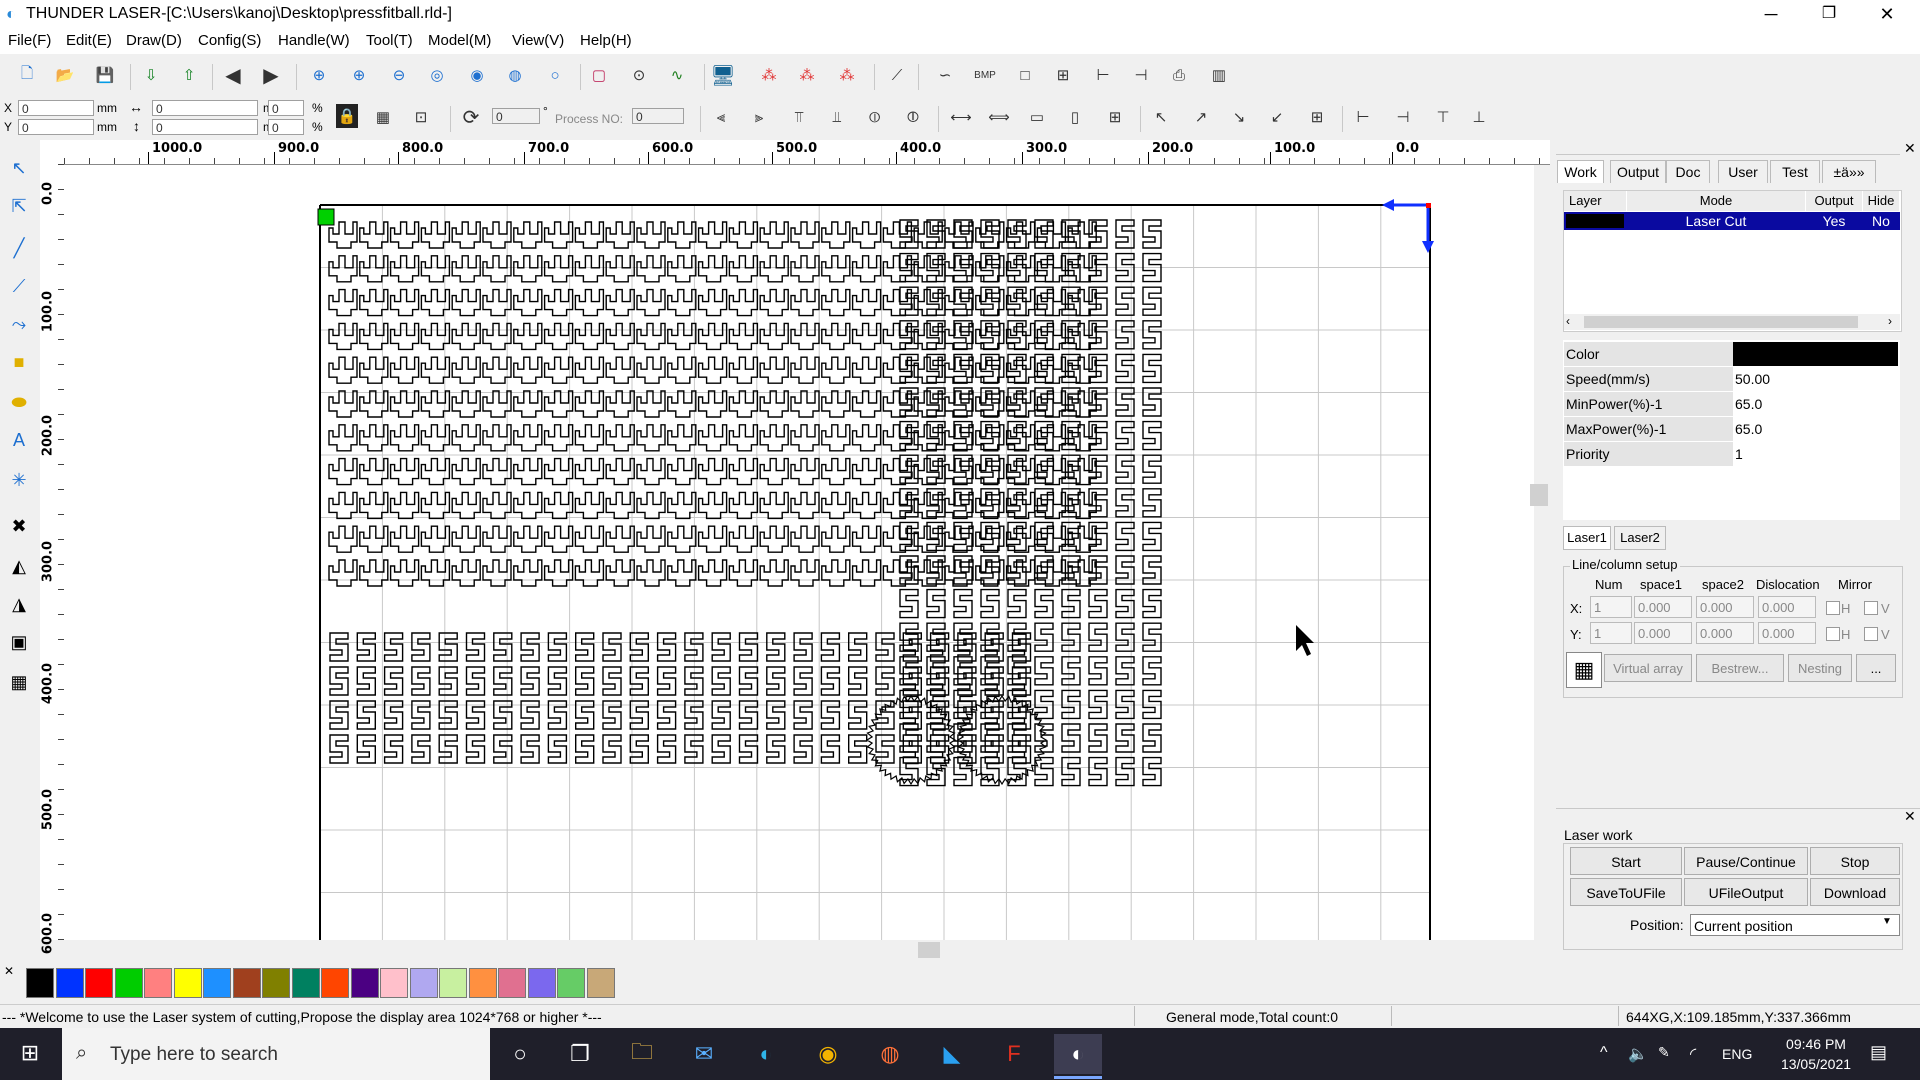 Image resolution: width=1920 pixels, height=1080 pixels. I want to click on app-icon-2: ✉, so click(704, 1054).